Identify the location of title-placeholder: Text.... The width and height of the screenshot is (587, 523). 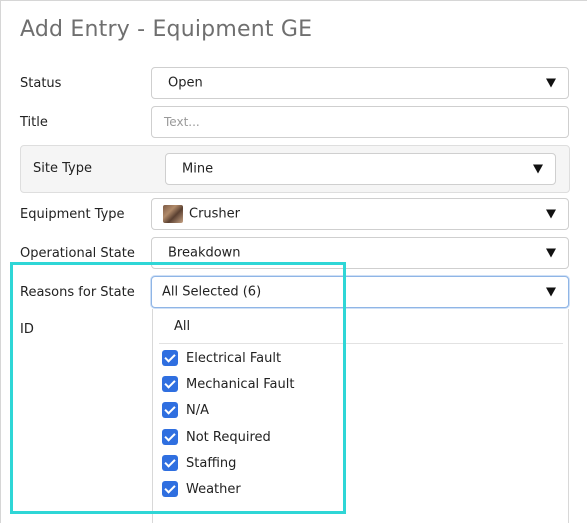
(182, 122).